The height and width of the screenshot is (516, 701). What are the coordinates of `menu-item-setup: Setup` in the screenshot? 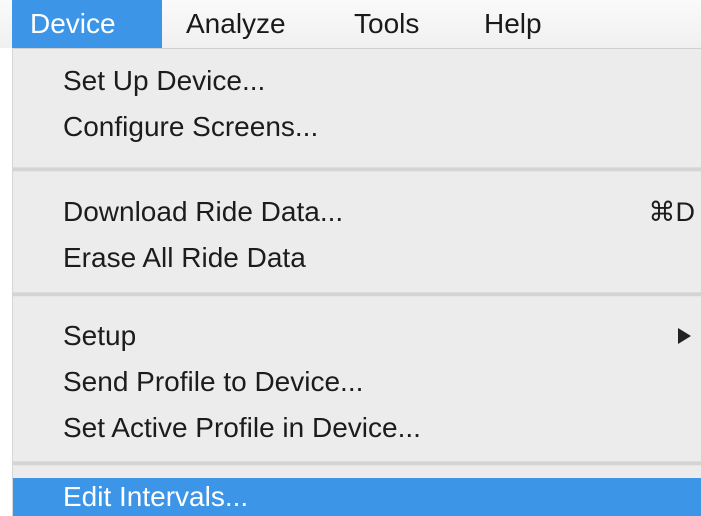 It's located at (357, 336).